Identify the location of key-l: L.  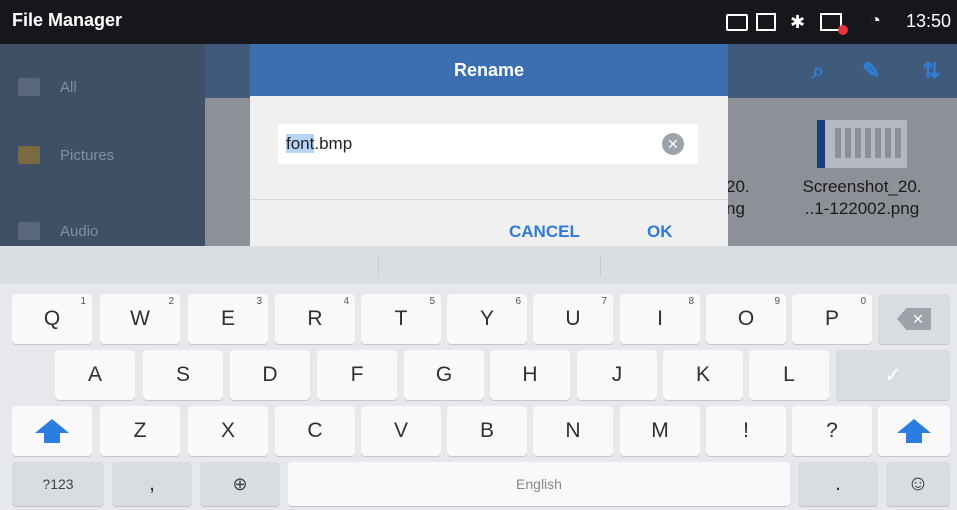
(789, 375).